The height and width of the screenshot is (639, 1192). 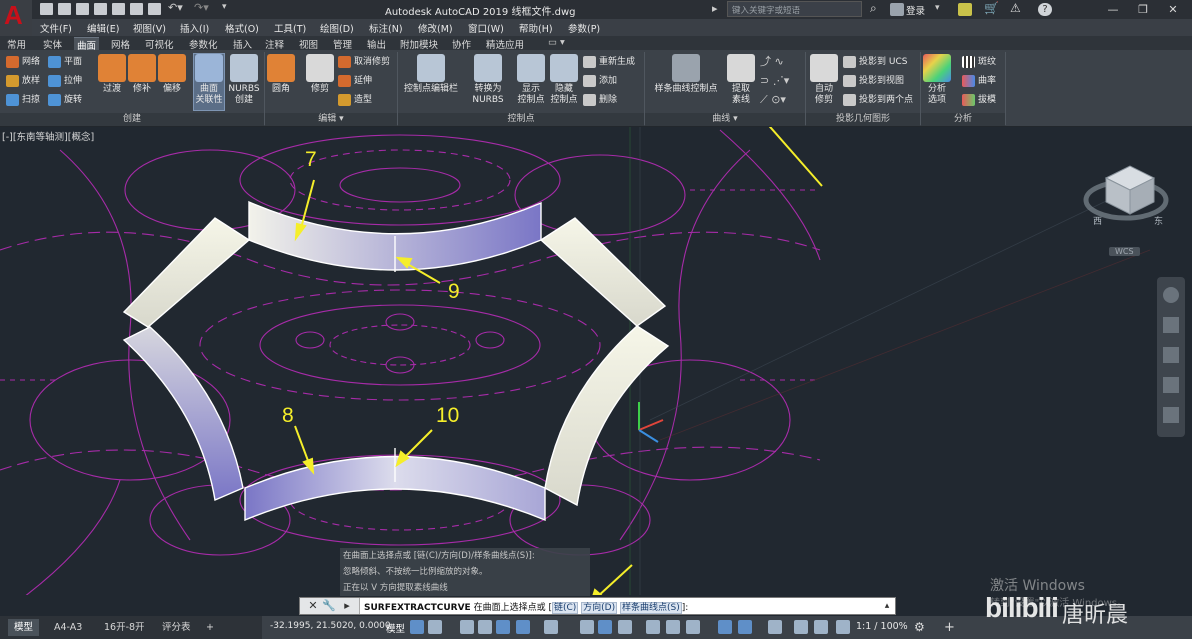 What do you see at coordinates (364, 62) in the screenshot?
I see `untrim-button: 取消修剪` at bounding box center [364, 62].